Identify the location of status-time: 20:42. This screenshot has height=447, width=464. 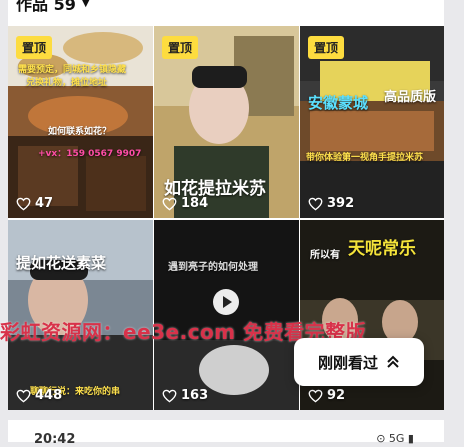
(55, 439).